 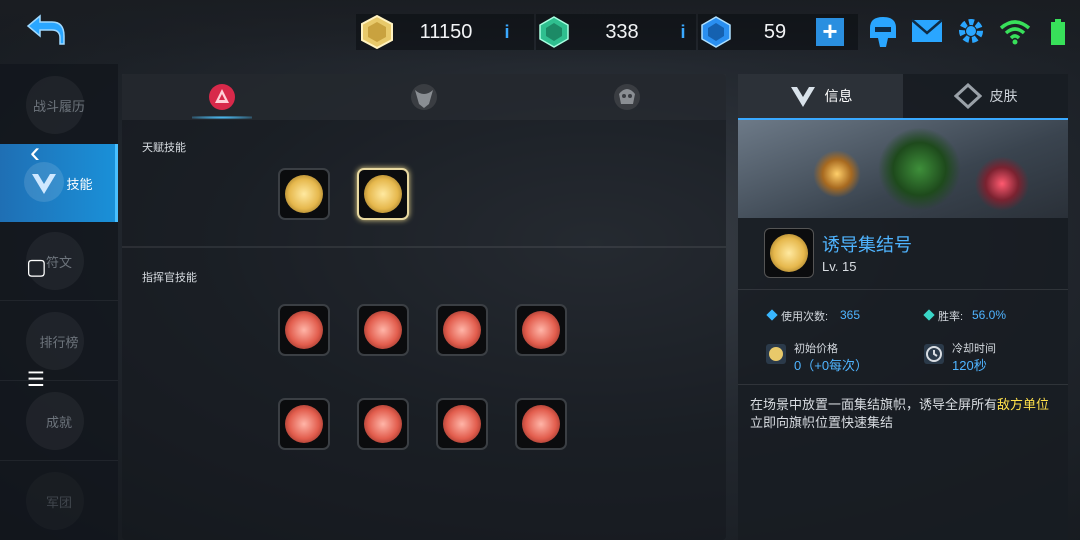 I want to click on coin-icon, so click(x=776, y=354).